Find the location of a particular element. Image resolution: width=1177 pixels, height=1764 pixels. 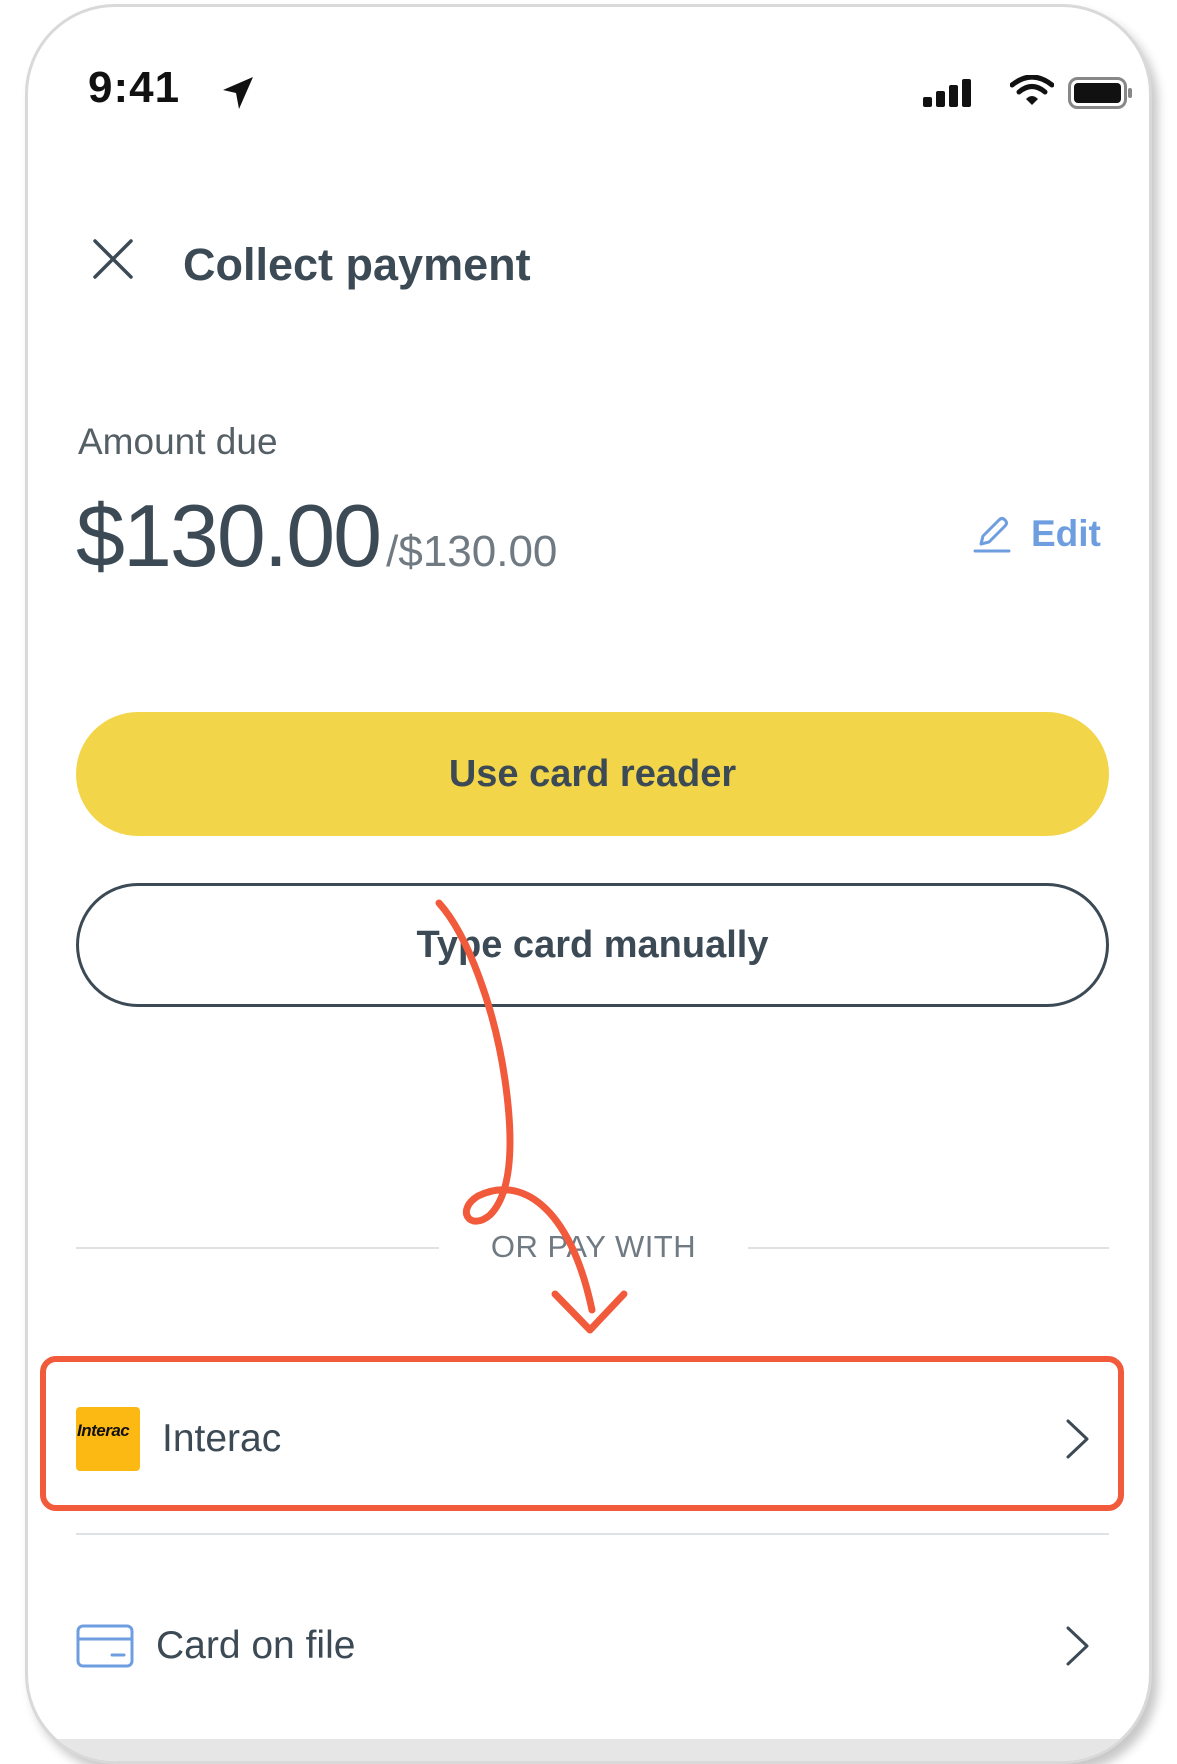

use-card-reader-button: Use card reader is located at coordinates (592, 774).